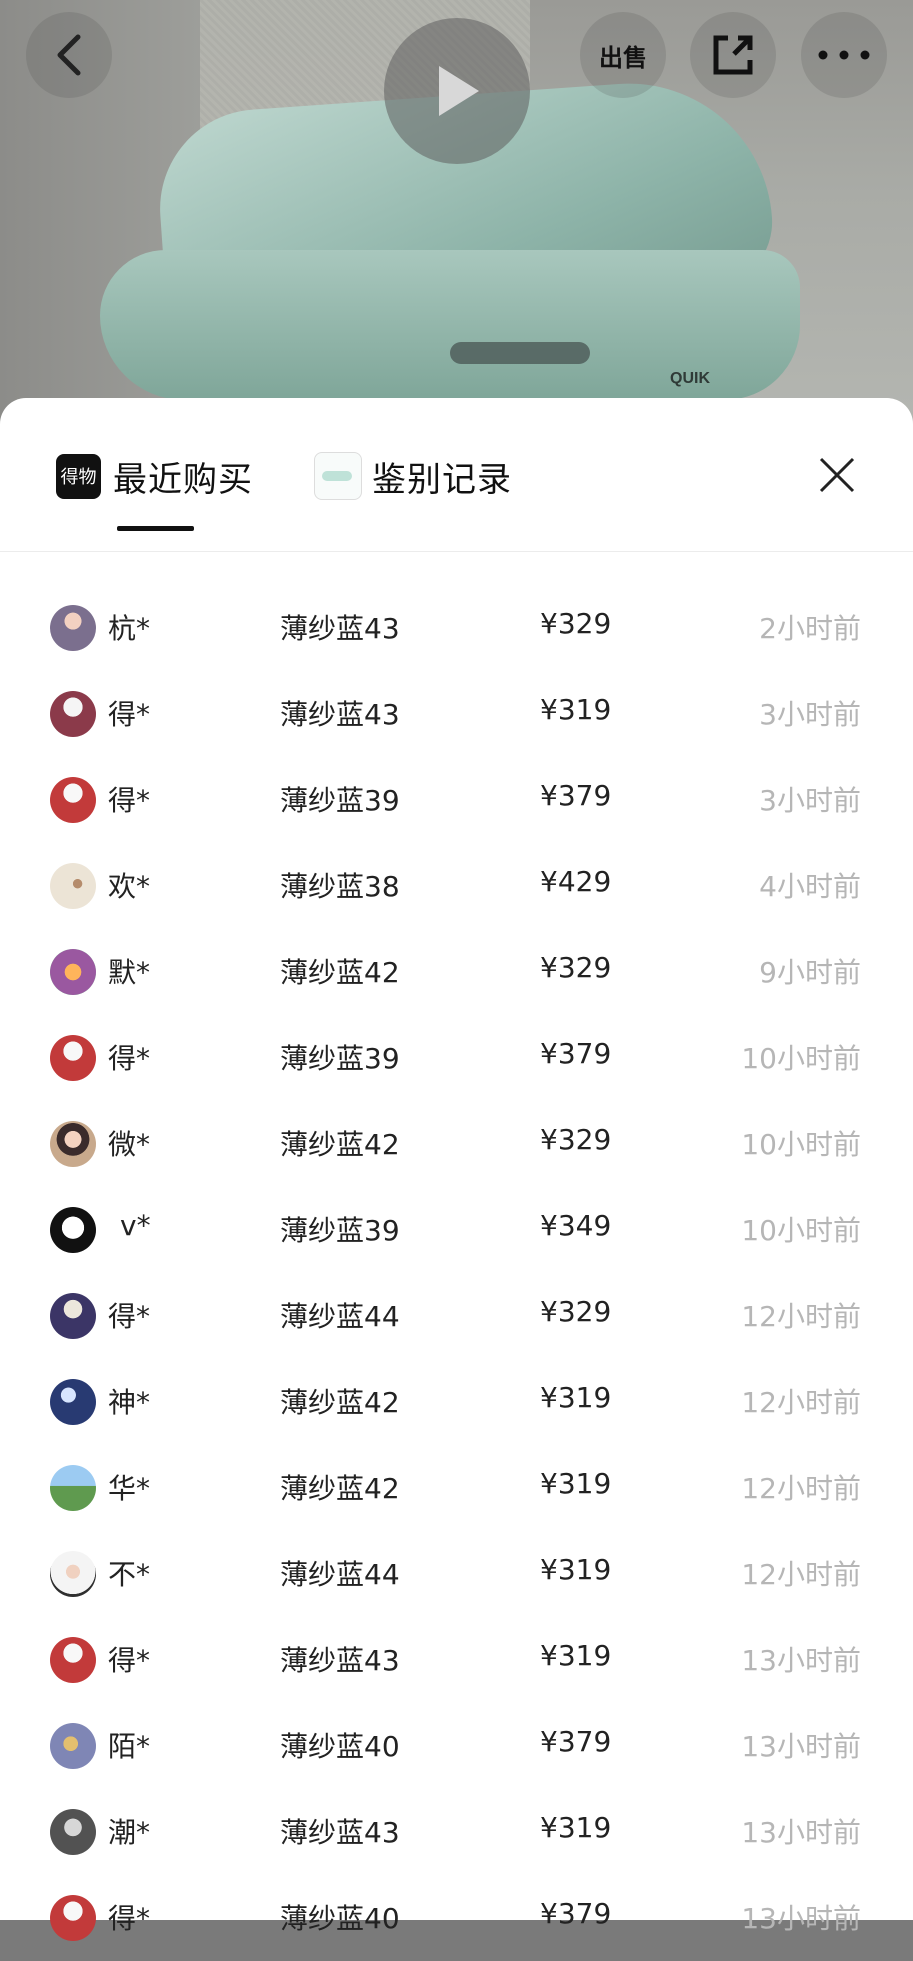 This screenshot has width=913, height=1961. What do you see at coordinates (456, 628) in the screenshot?
I see `purchase-row: 杭* 薄纱蓝43 ¥329 2小时前` at bounding box center [456, 628].